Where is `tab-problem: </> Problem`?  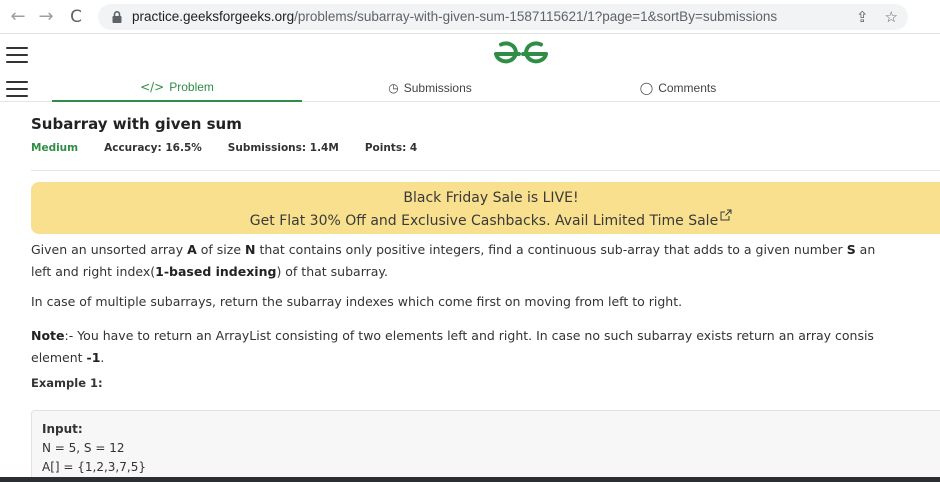 tab-problem: </> Problem is located at coordinates (177, 88).